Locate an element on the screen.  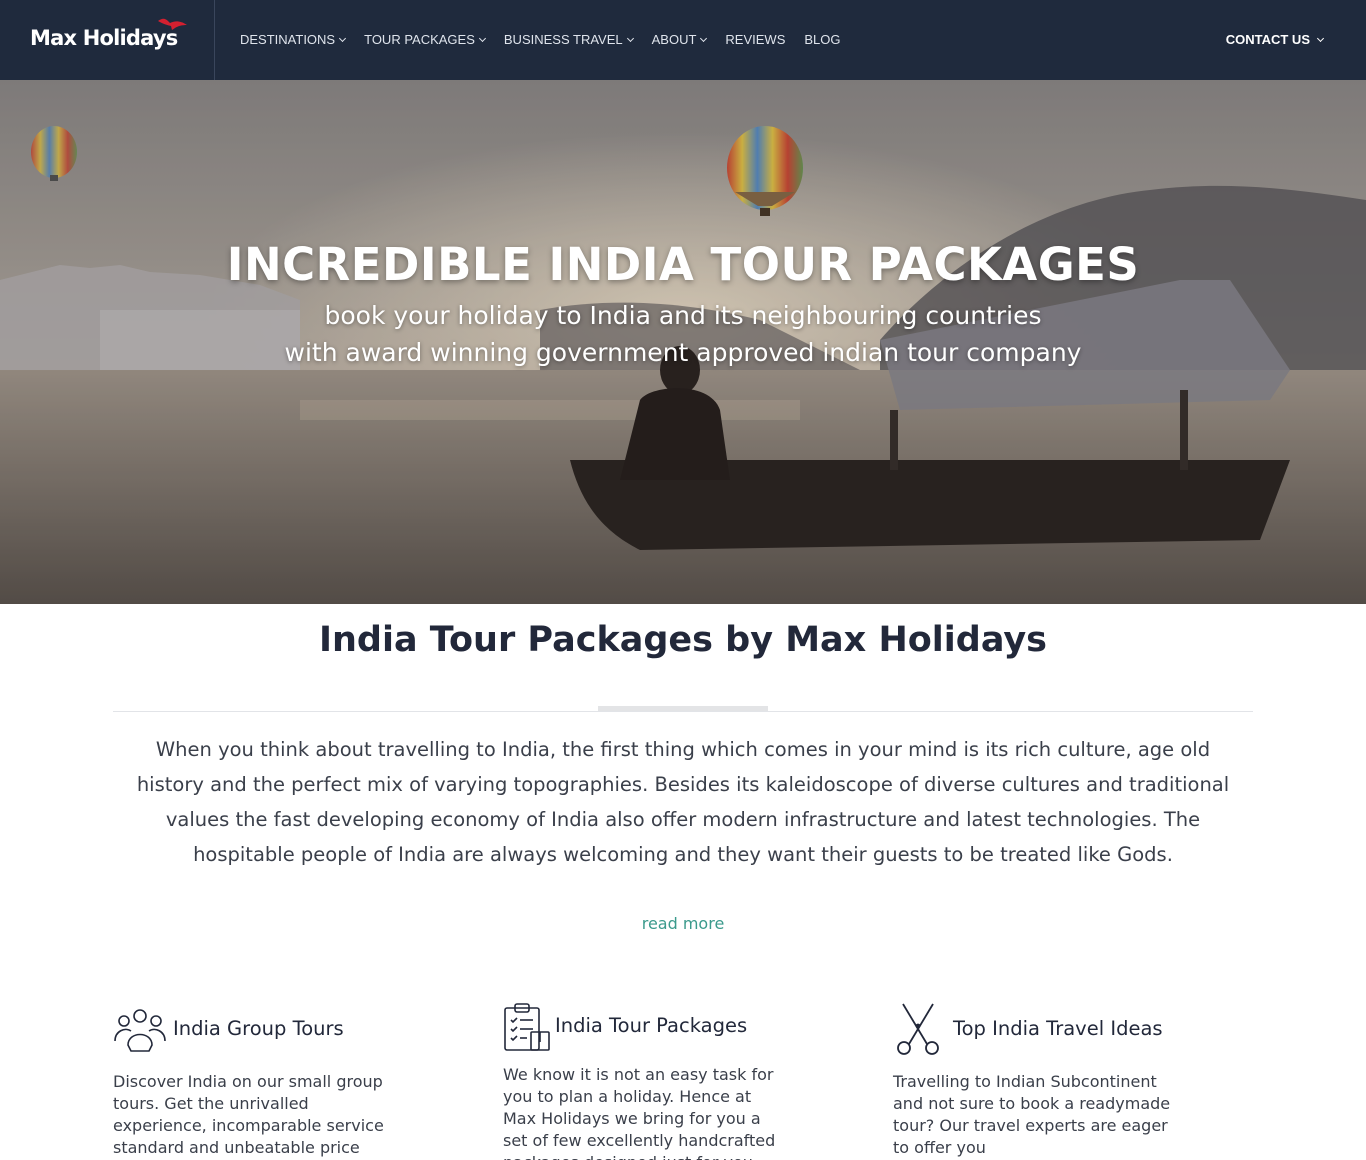
menu-item-reviews: REVIEWS is located at coordinates (755, 39).